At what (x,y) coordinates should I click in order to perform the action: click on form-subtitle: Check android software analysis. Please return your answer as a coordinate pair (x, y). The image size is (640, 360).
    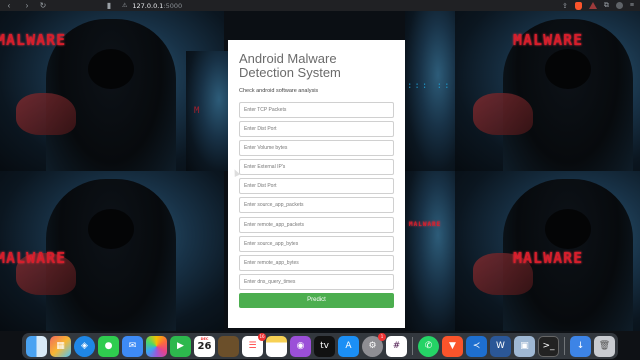
    Looking at the image, I should click on (279, 91).